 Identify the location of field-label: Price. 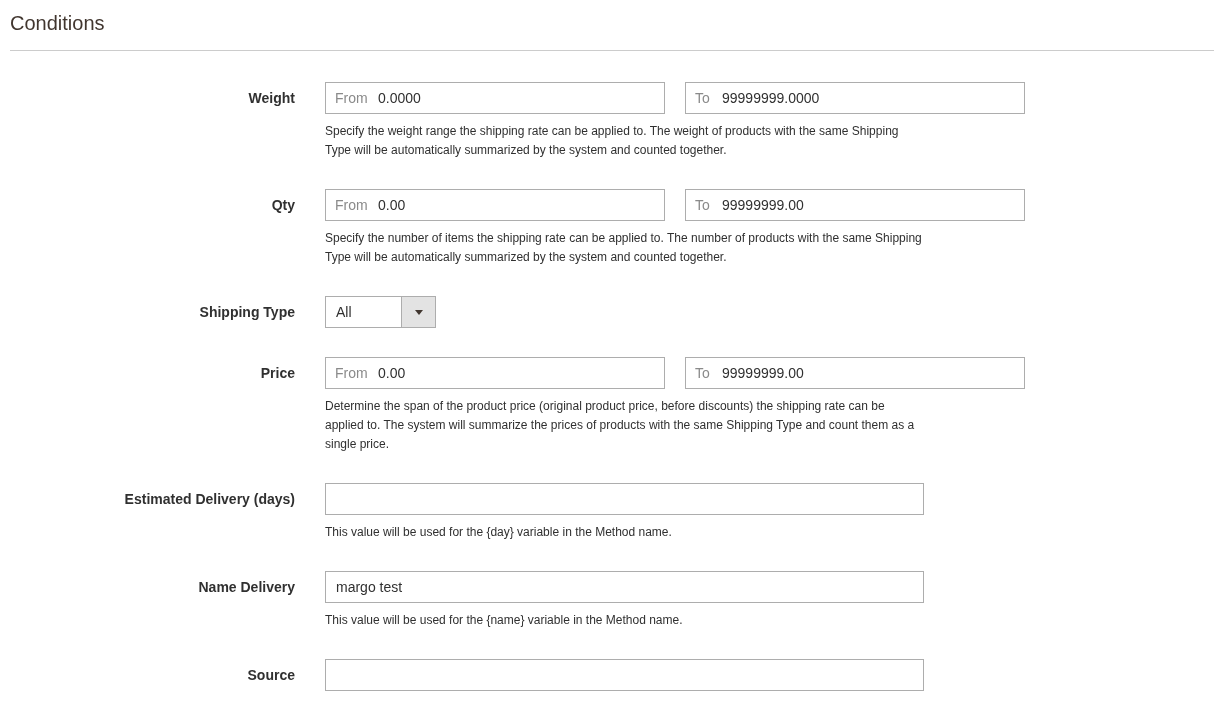
(277, 373).